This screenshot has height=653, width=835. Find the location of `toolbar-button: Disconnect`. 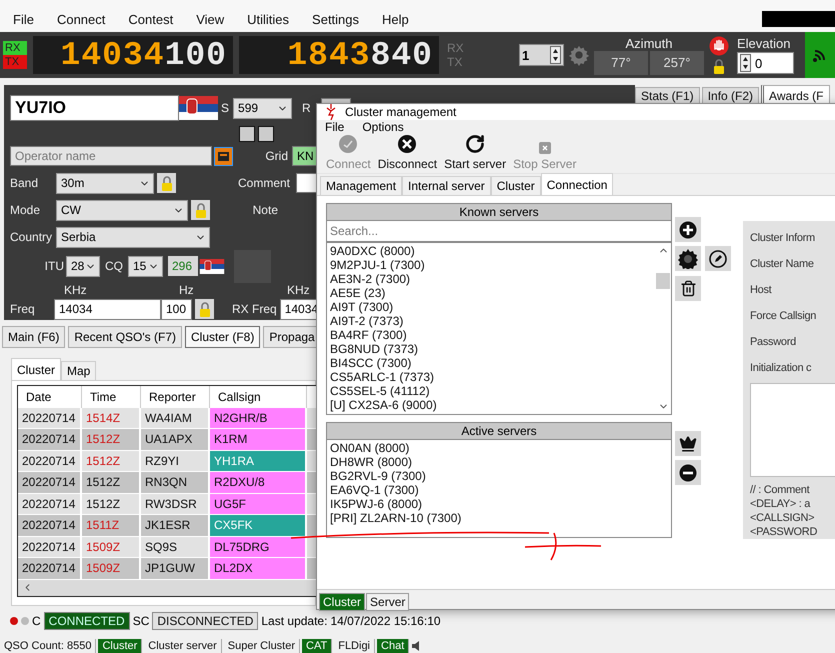

toolbar-button: Disconnect is located at coordinates (408, 152).